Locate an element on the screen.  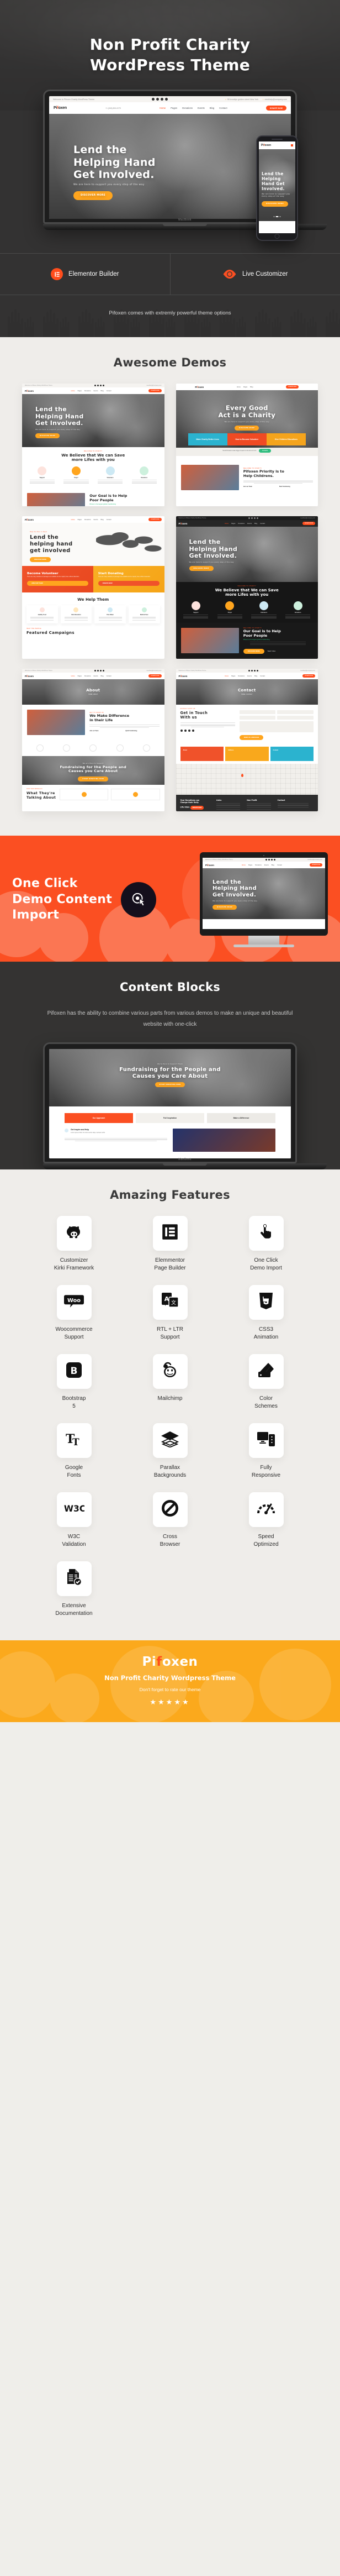
mock-hero-l2: Helping Hand is located at coordinates (114, 162).